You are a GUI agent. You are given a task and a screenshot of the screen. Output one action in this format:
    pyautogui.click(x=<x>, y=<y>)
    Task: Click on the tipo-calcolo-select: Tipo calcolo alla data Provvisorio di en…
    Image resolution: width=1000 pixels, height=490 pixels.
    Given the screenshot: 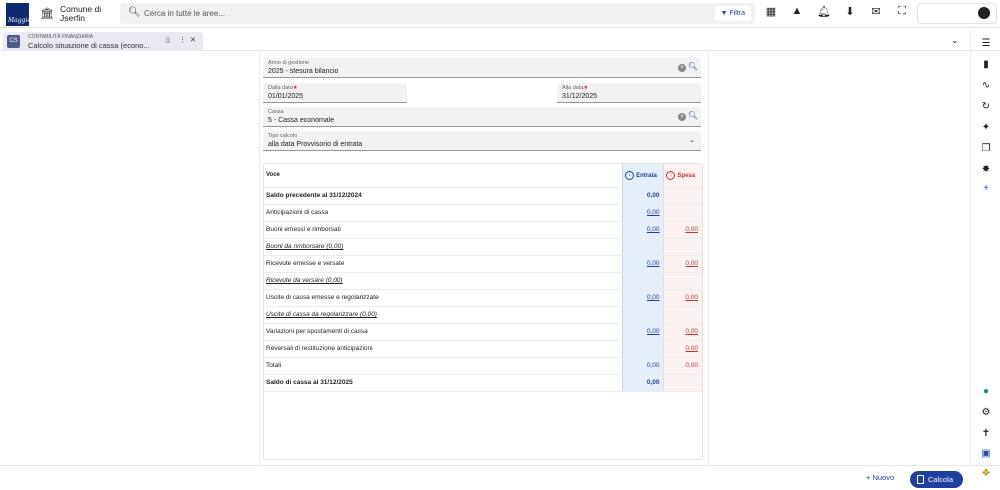 What is the action you would take?
    pyautogui.click(x=482, y=141)
    